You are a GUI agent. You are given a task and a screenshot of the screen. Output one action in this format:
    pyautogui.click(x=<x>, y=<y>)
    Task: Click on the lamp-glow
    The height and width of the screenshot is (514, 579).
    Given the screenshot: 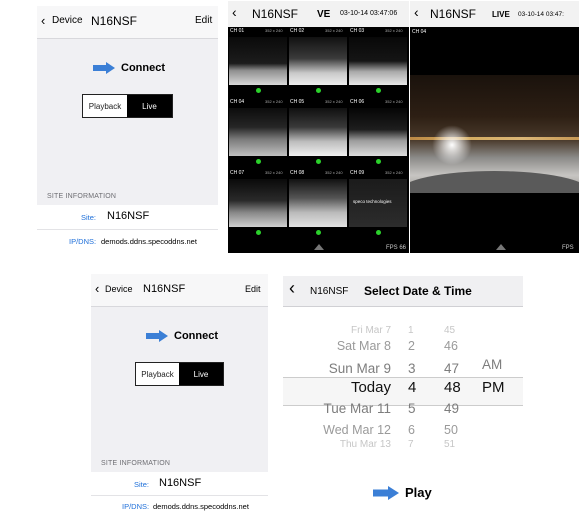 What is the action you would take?
    pyautogui.click(x=452, y=145)
    